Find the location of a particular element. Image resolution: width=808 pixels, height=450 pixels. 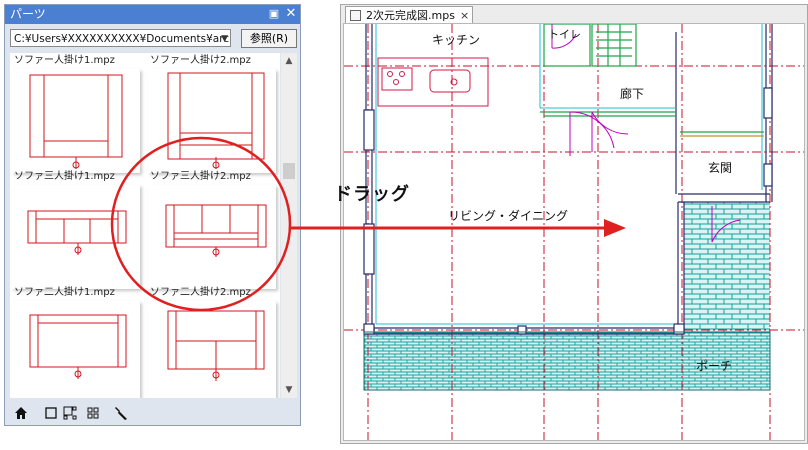

sofa-single-icon is located at coordinates (76, 121).